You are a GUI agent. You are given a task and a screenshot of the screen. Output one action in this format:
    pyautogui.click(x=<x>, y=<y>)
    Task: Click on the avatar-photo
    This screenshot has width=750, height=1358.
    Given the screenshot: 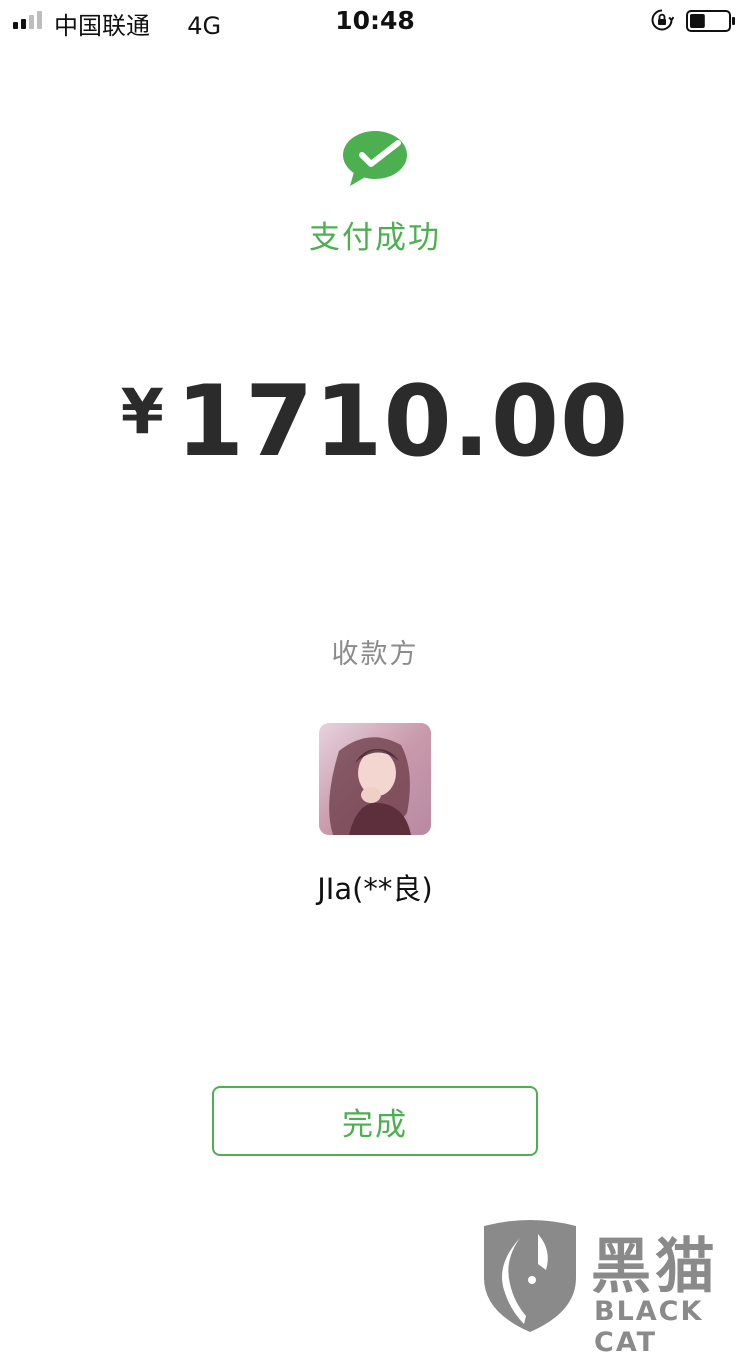 What is the action you would take?
    pyautogui.click(x=375, y=779)
    